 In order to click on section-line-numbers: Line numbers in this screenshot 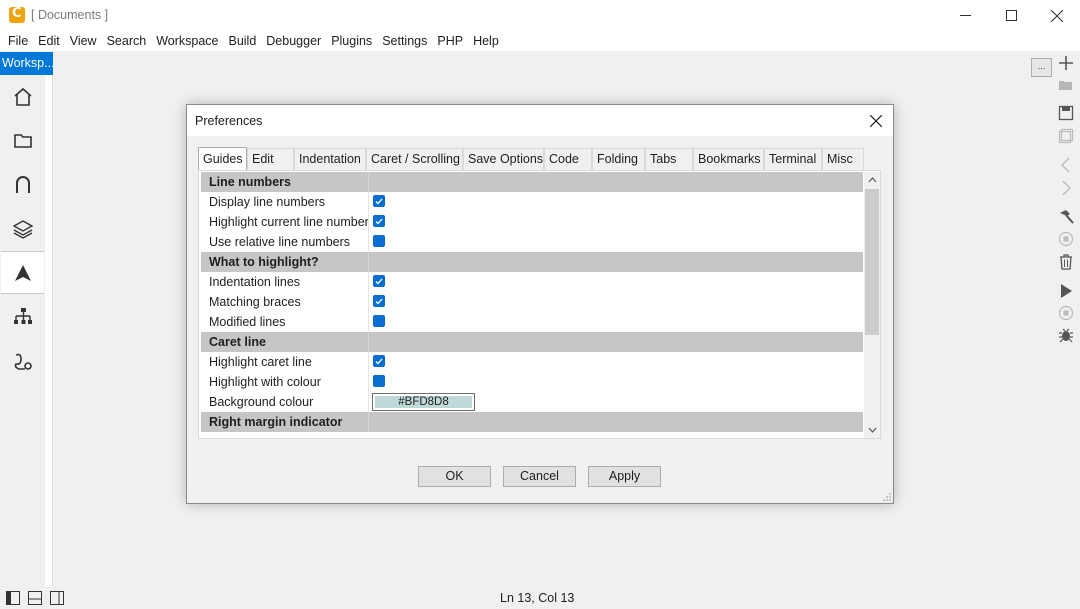, I will do `click(532, 182)`.